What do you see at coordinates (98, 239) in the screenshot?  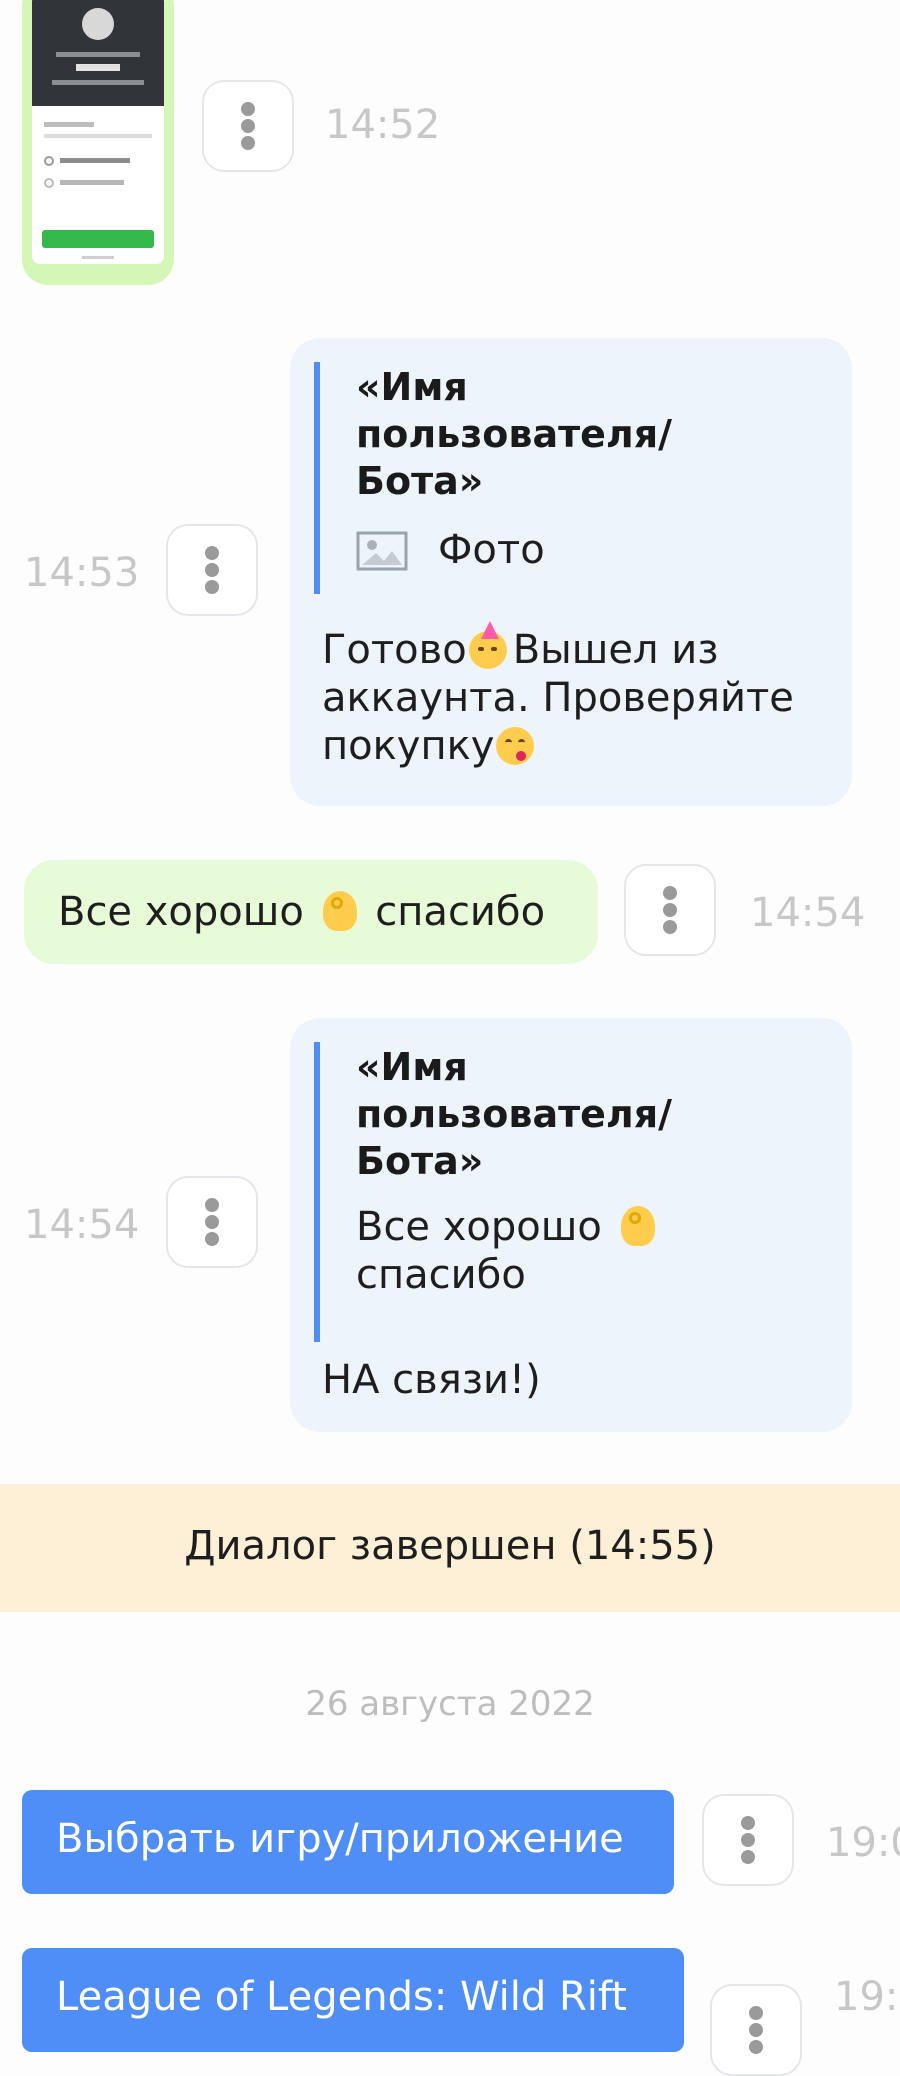 I see `thumbnail-green-button` at bounding box center [98, 239].